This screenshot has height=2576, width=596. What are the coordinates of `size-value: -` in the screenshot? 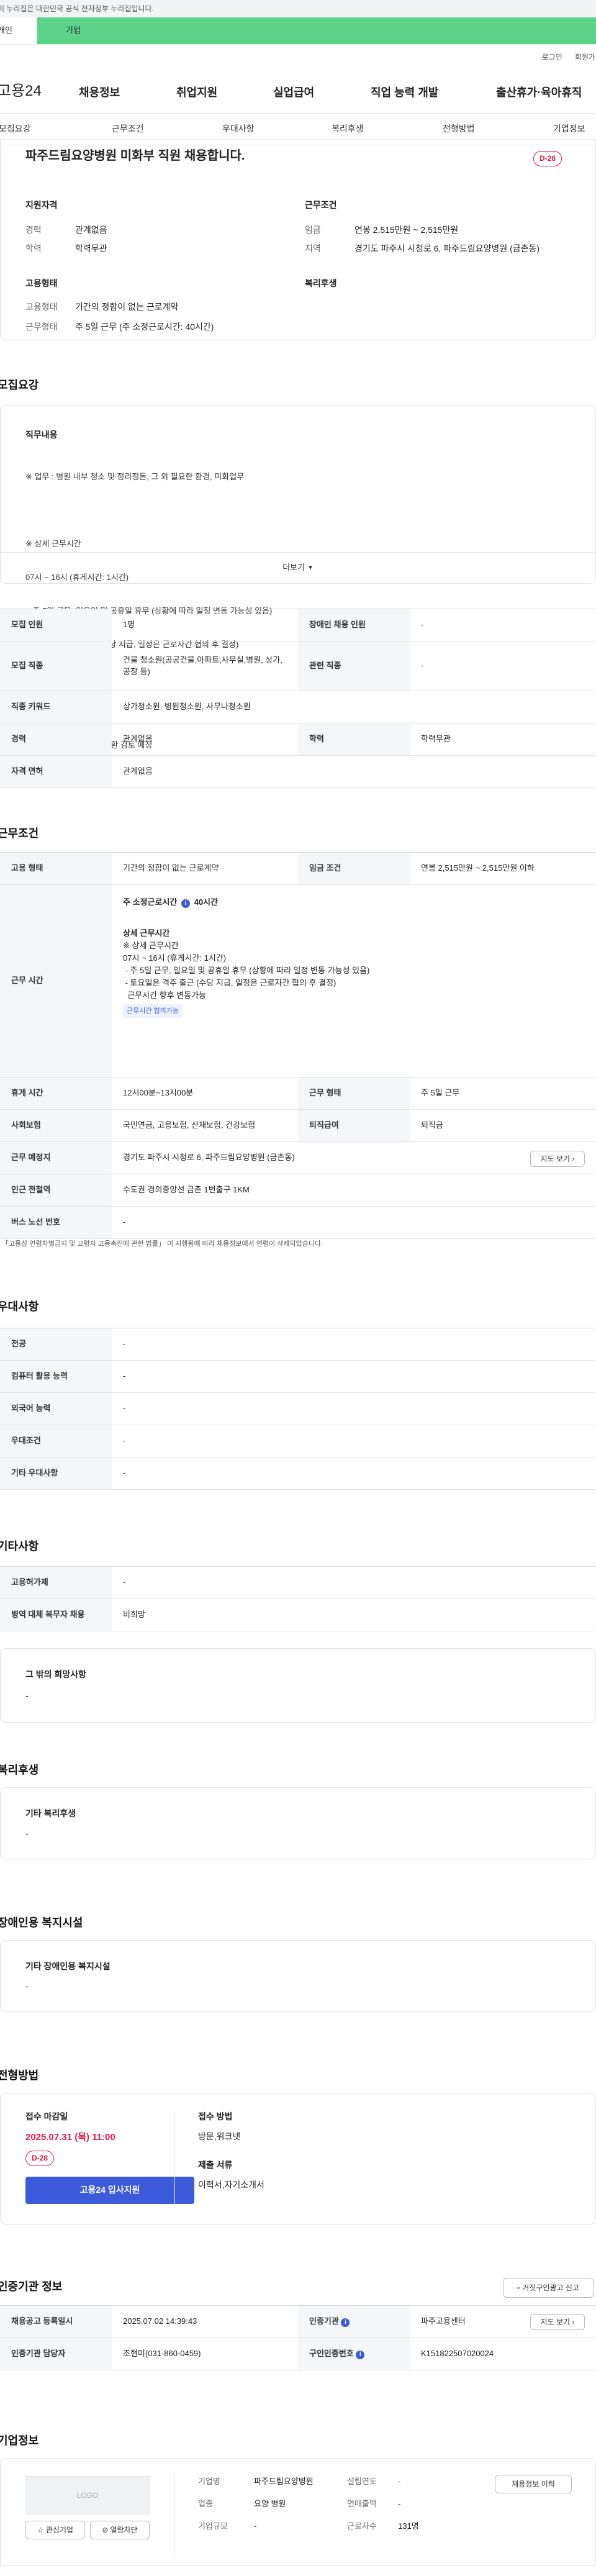 It's located at (255, 2526).